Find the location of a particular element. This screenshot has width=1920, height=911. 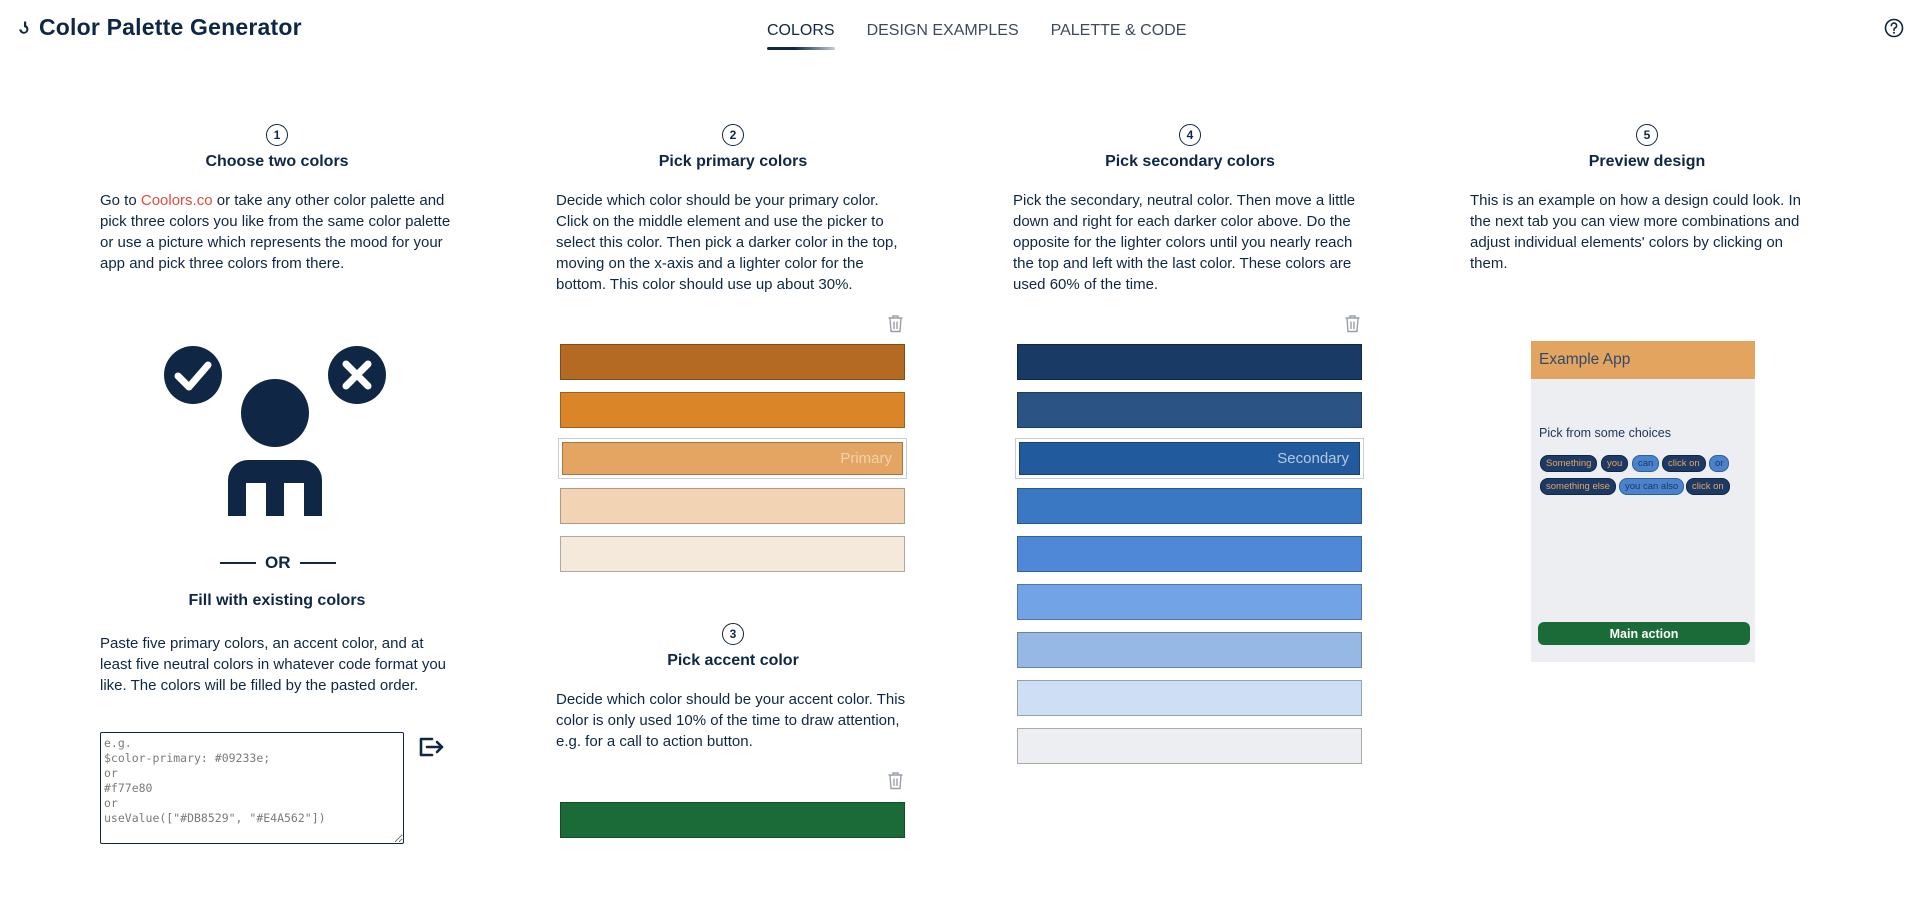

help-button is located at coordinates (1894, 30).